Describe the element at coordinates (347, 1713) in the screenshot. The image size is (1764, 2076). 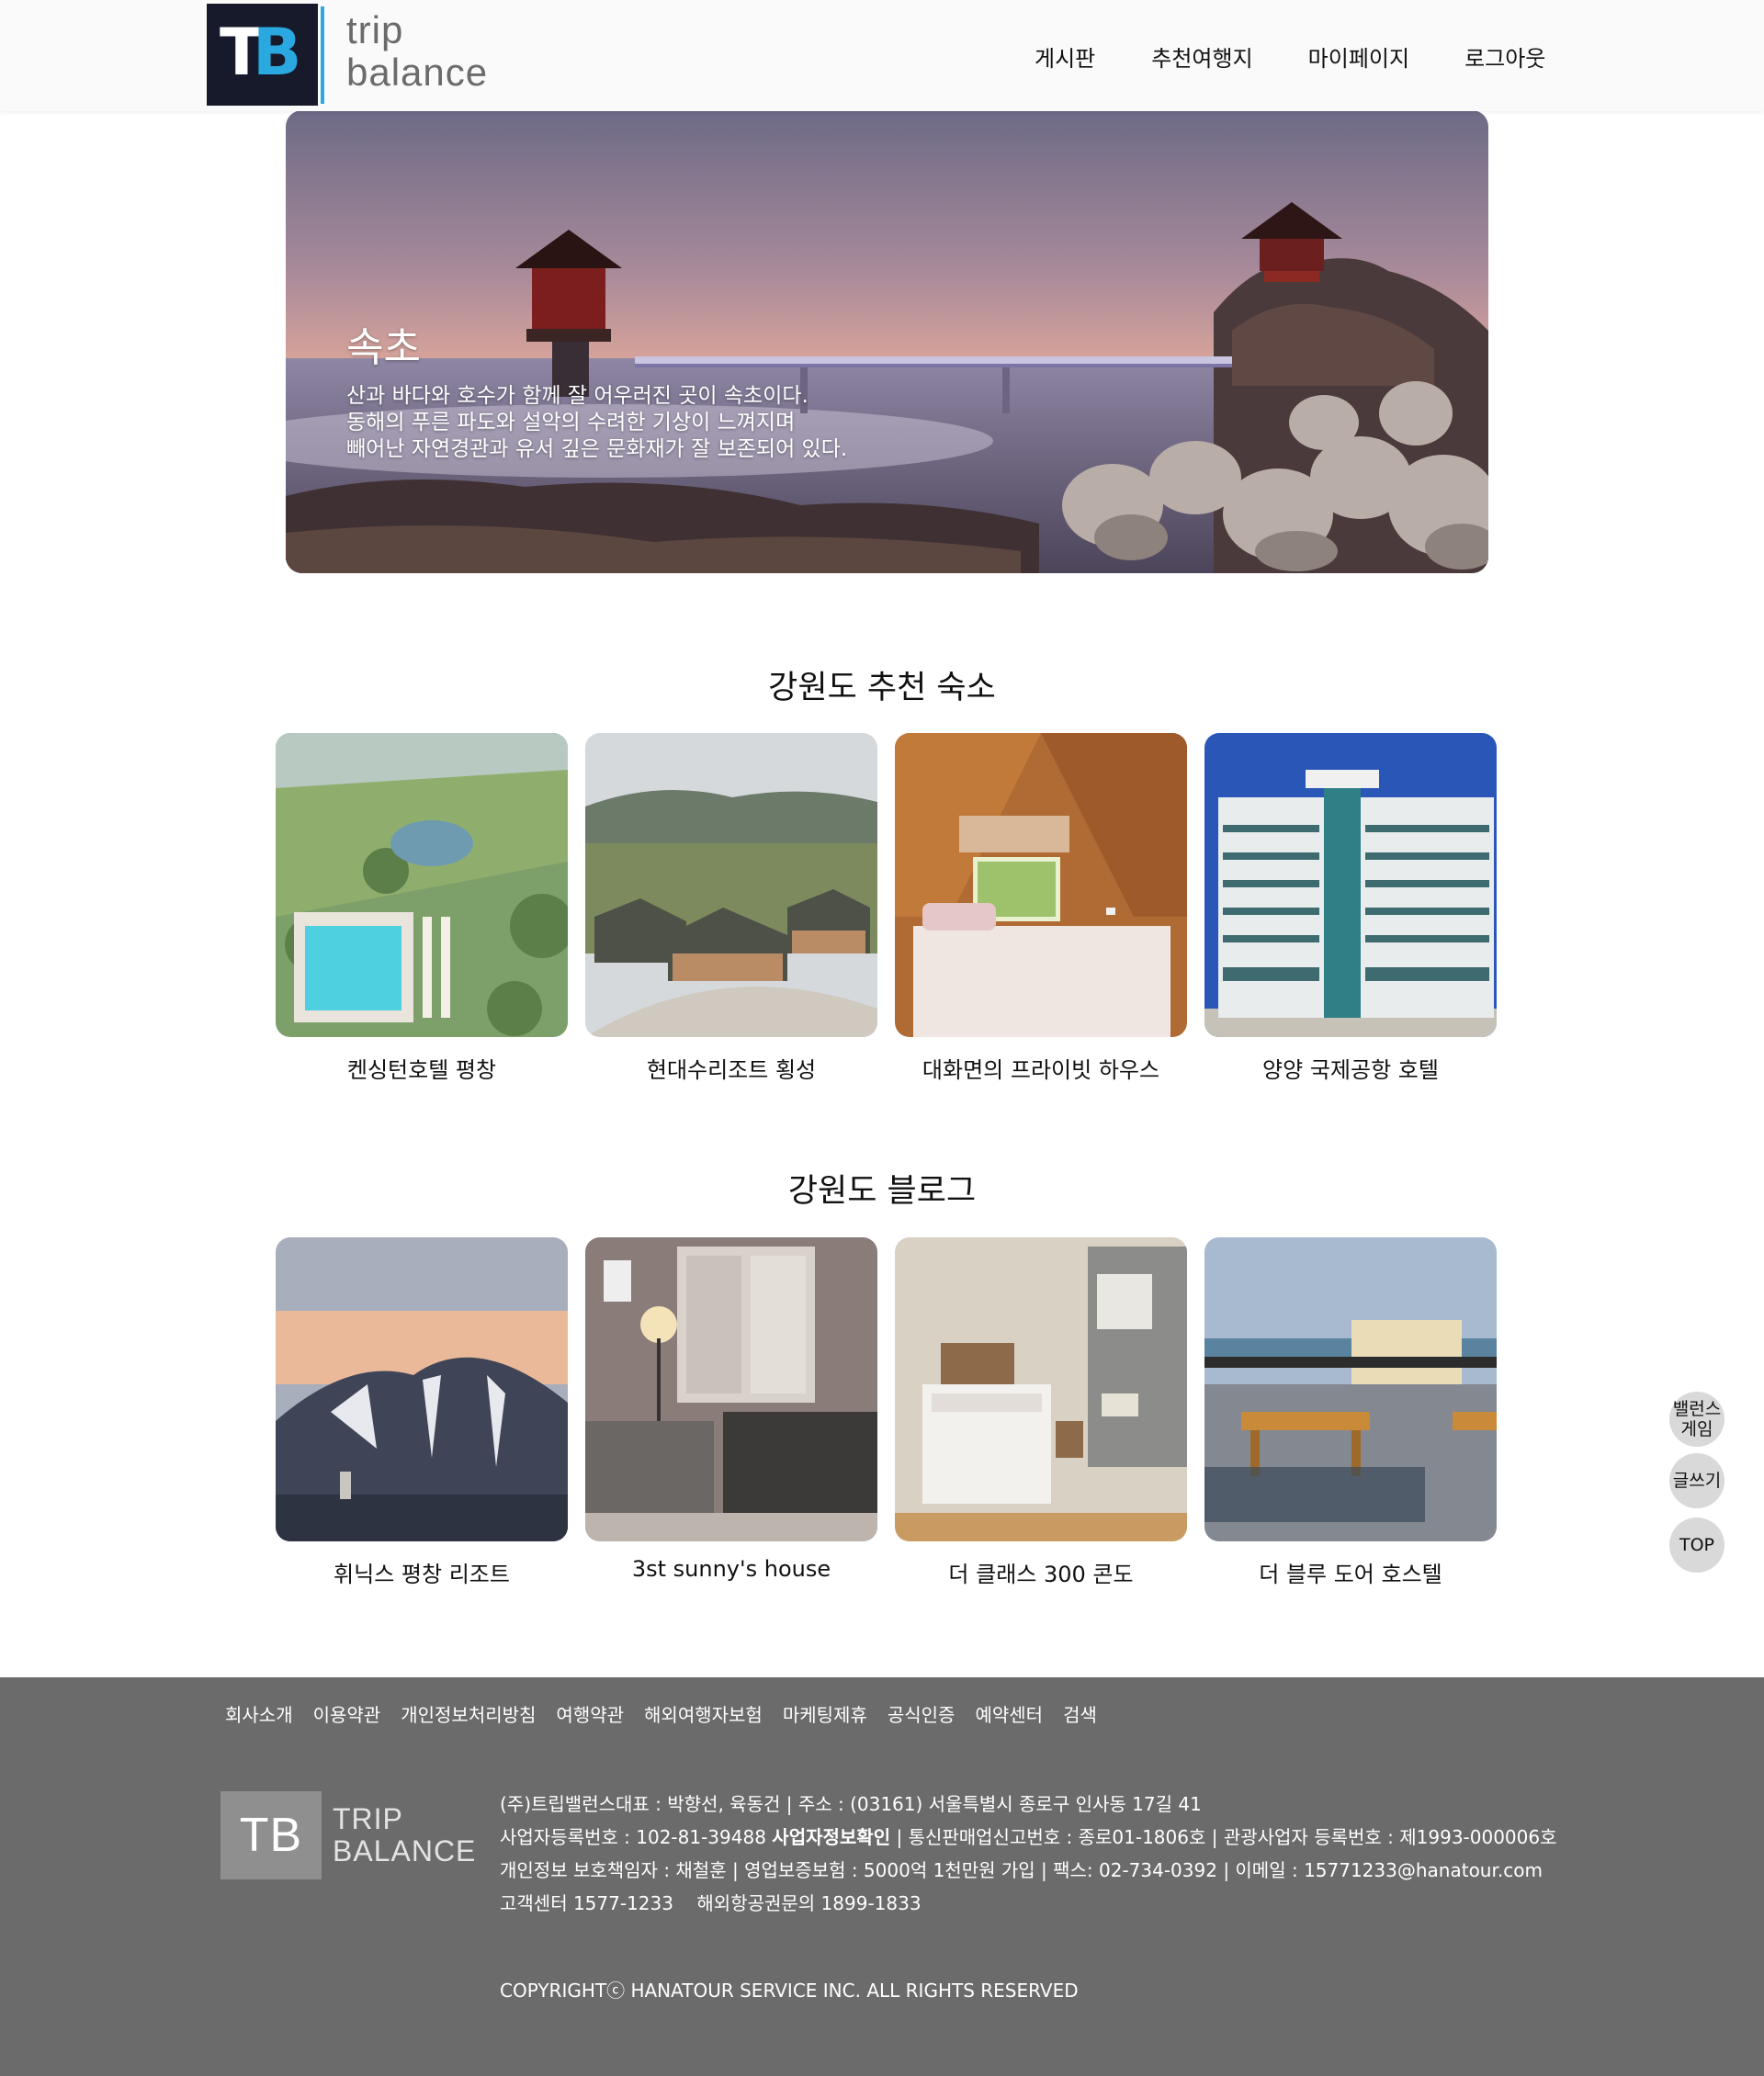
I see `footer-link-terms: 이용약관` at that location.